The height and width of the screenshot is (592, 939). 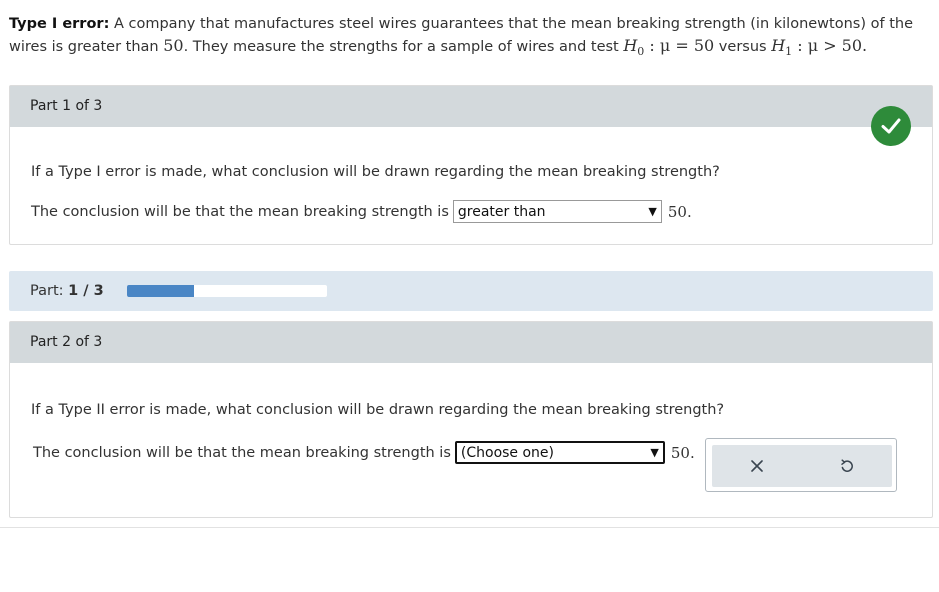 What do you see at coordinates (471, 291) in the screenshot?
I see `part-progress: Part: 1 / 3` at bounding box center [471, 291].